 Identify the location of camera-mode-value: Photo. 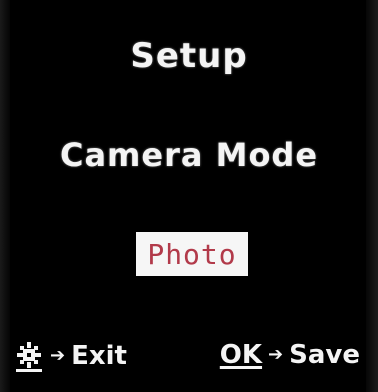
(192, 254).